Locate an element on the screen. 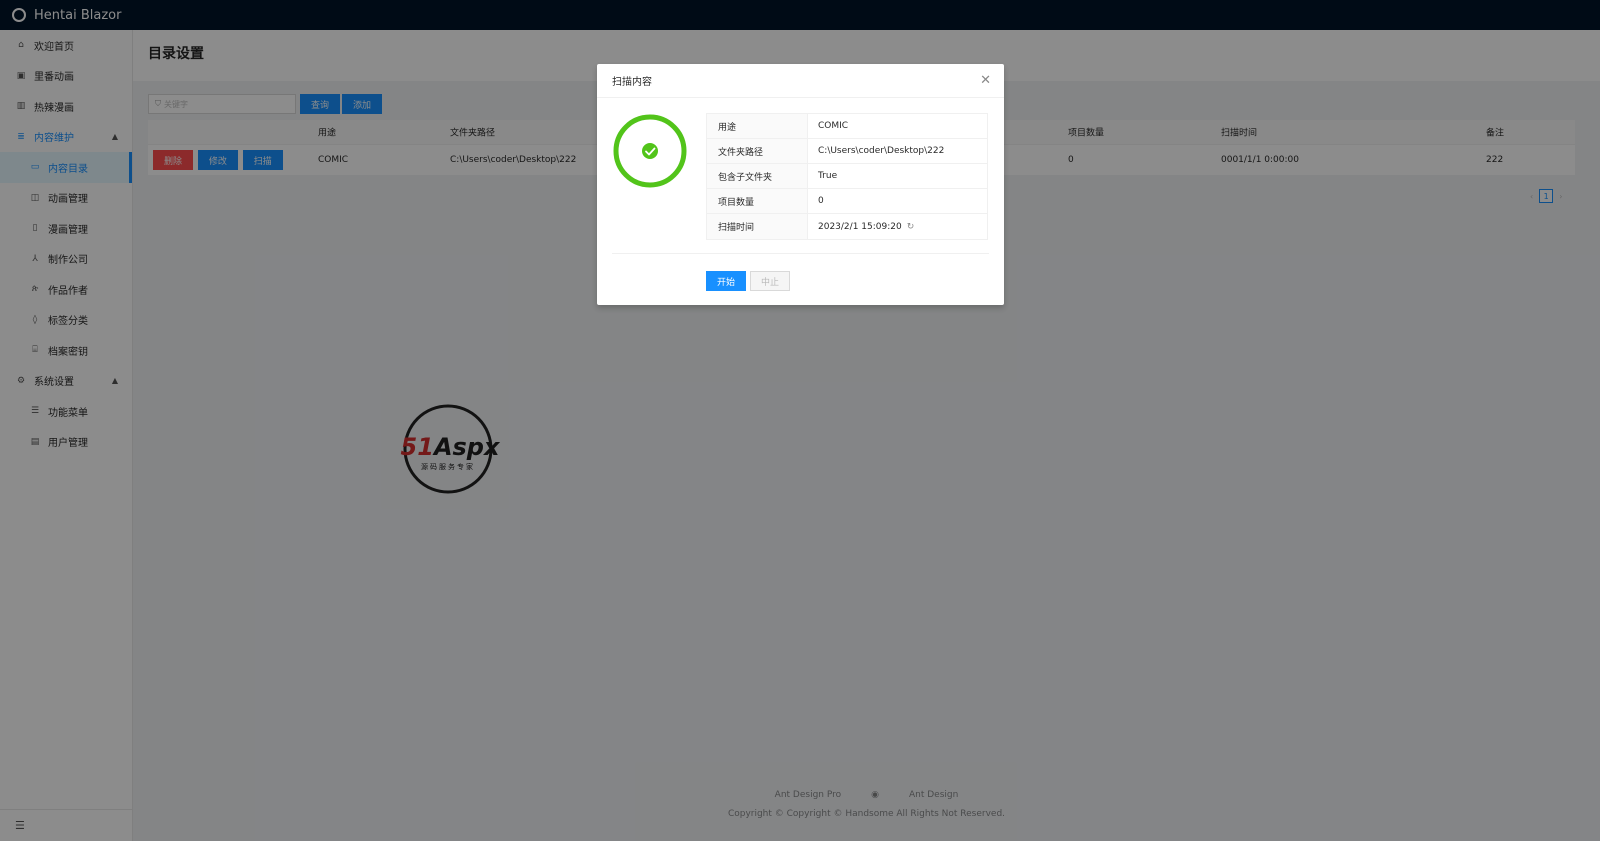 Image resolution: width=1600 pixels, height=841 pixels. detail-label: 包含子文件夹 is located at coordinates (757, 176).